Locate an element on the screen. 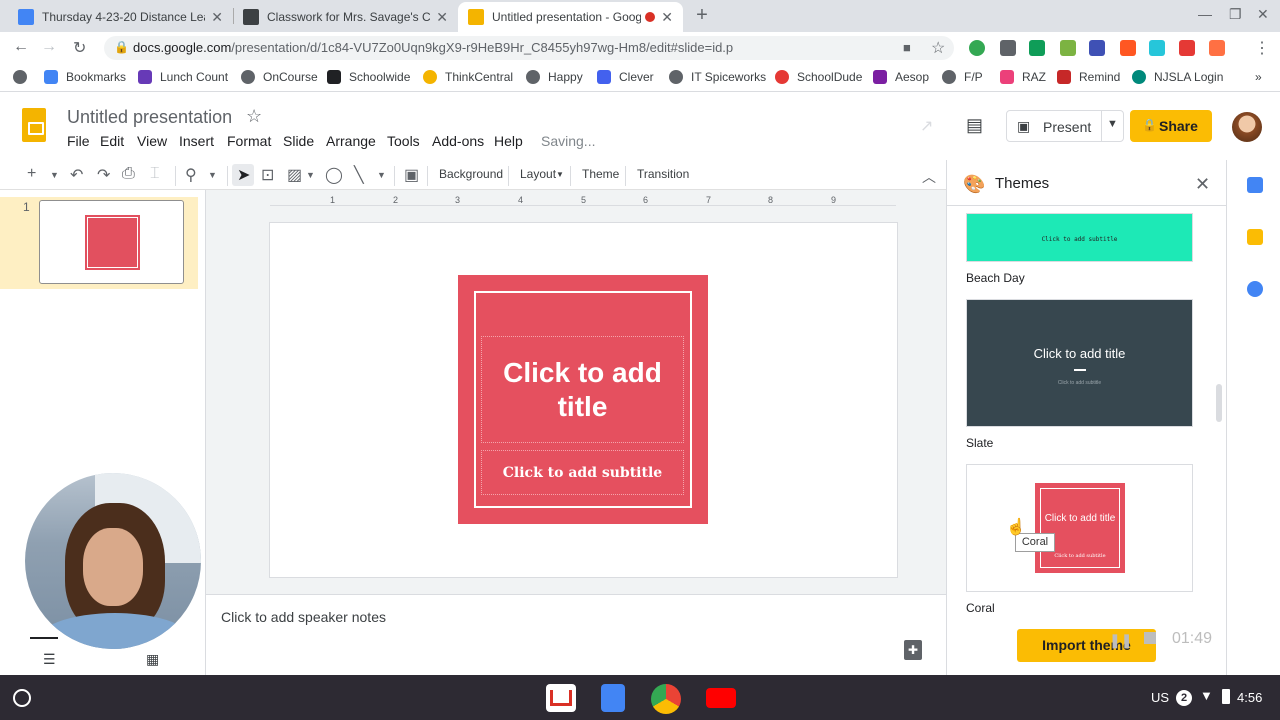  bookmark-lunch-count: Lunch Count is located at coordinates (183, 77).